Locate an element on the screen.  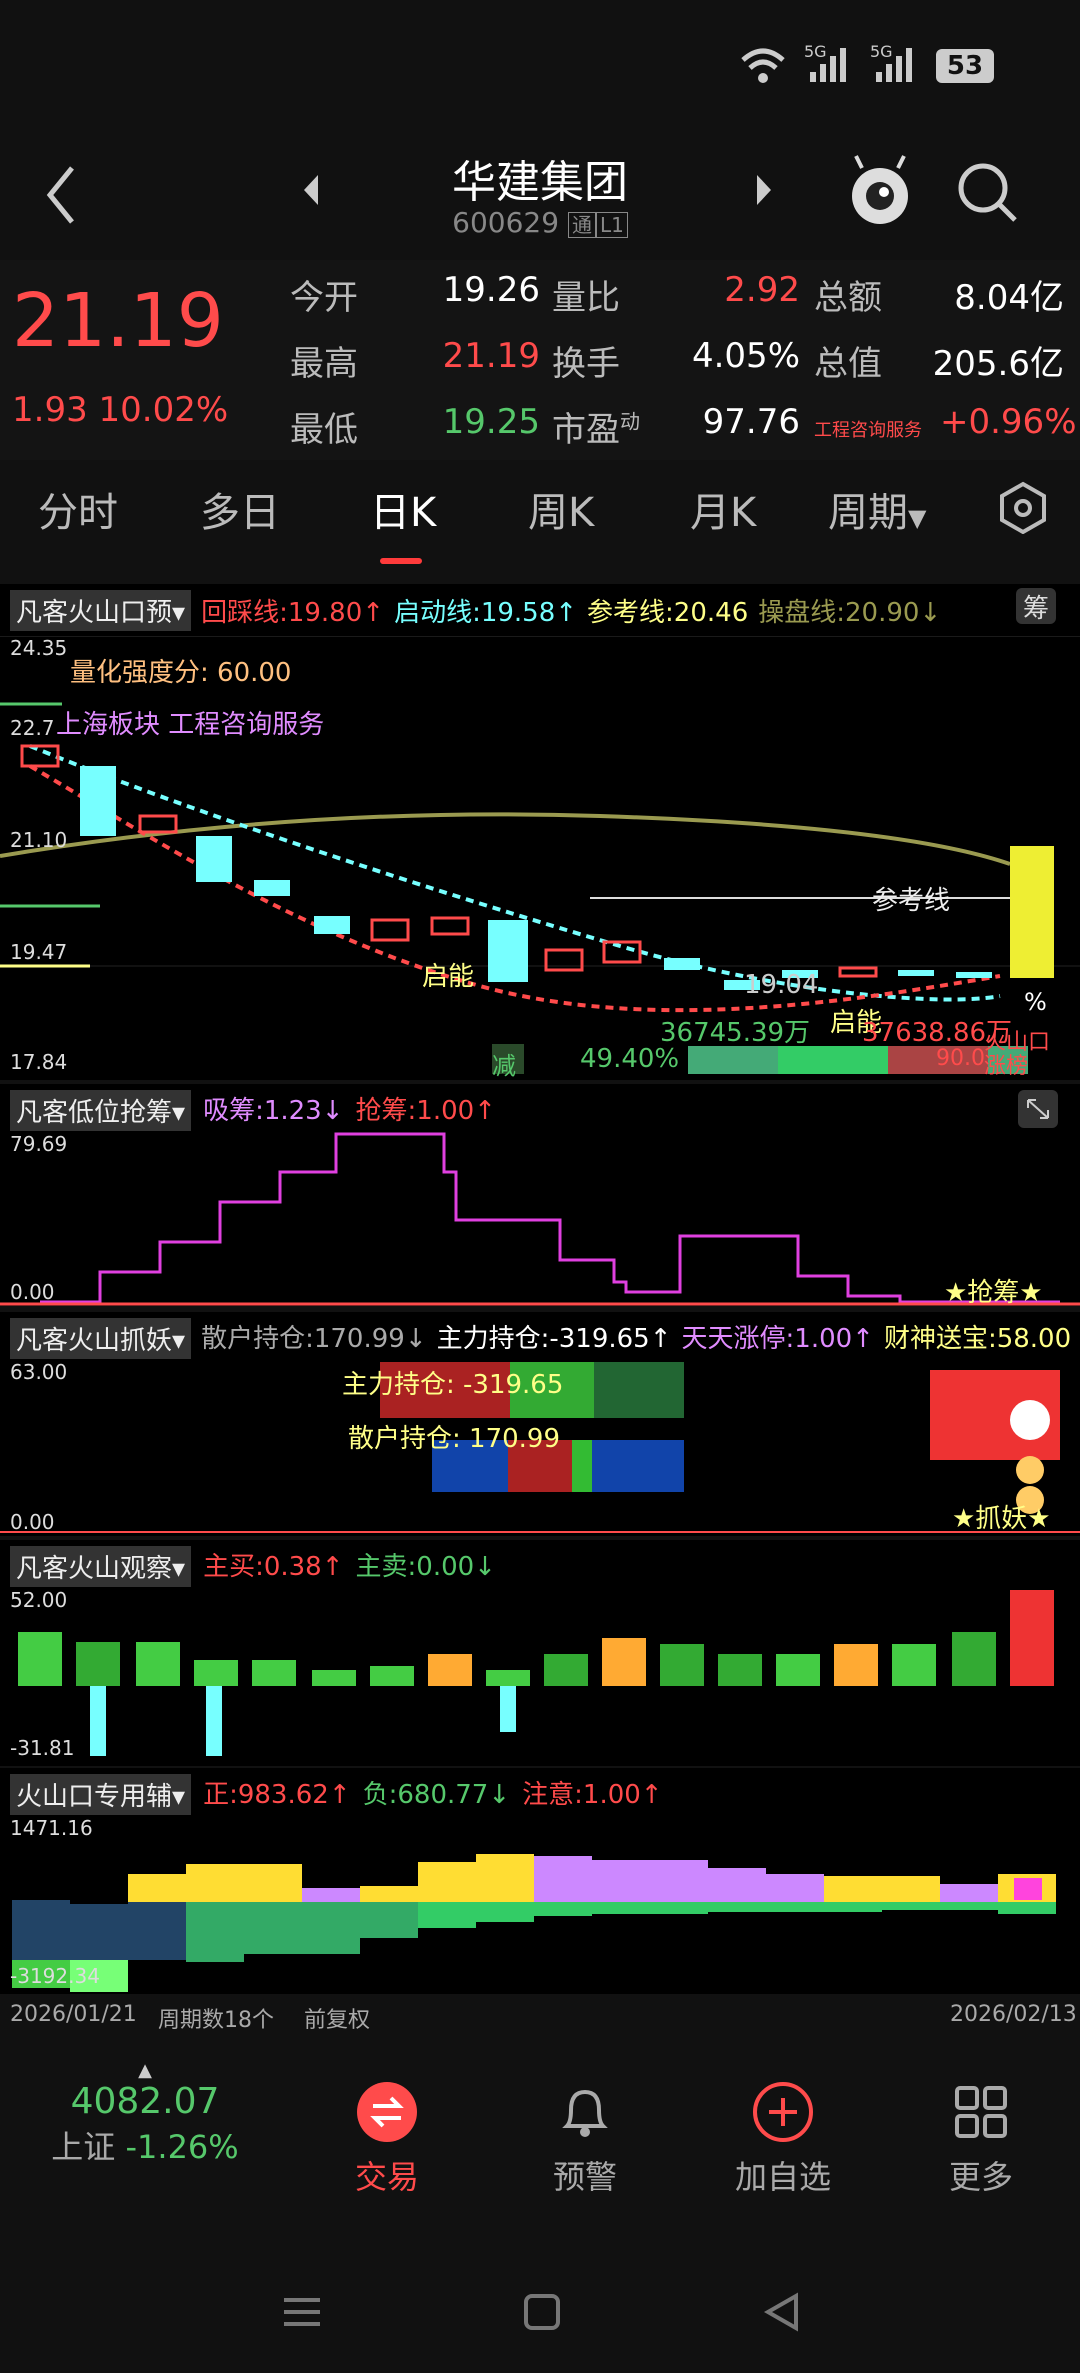
period-count: 周期数18个 is located at coordinates (216, 2020).